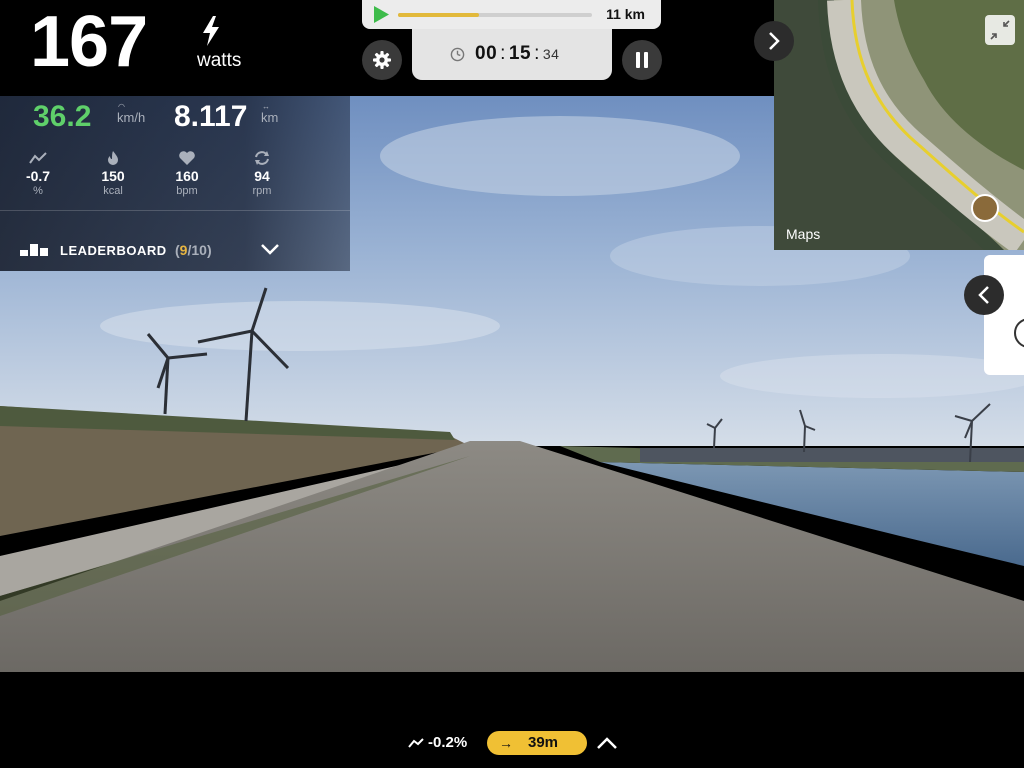  I want to click on metric-unit: bpm, so click(187, 191).